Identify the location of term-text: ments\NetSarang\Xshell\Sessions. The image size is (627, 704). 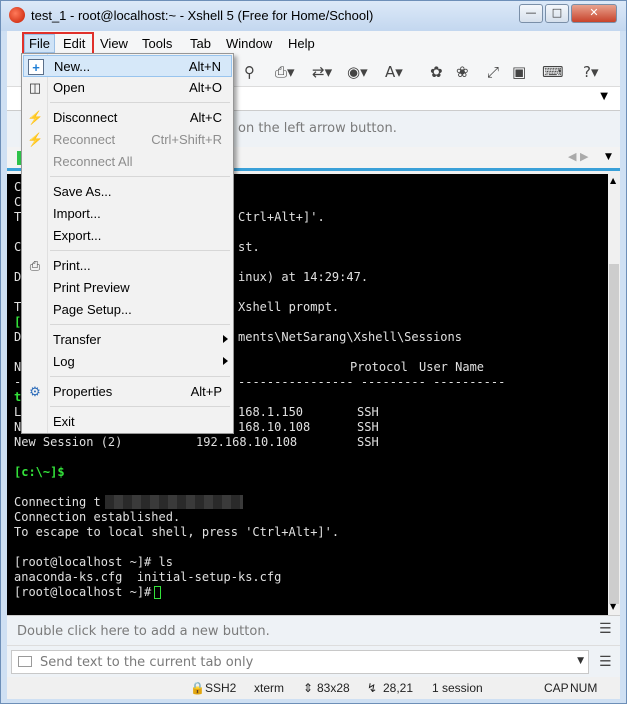
(350, 337).